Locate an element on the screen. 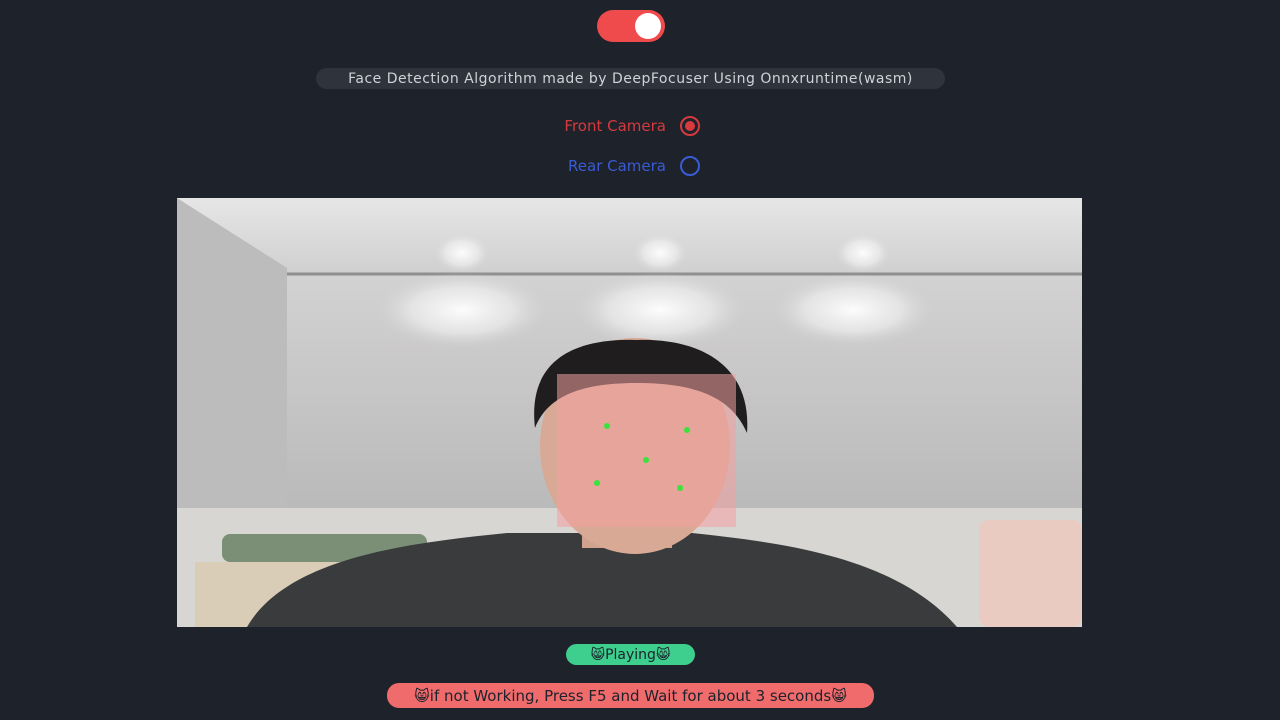  front-camera-option: Front Camera is located at coordinates (640, 126).